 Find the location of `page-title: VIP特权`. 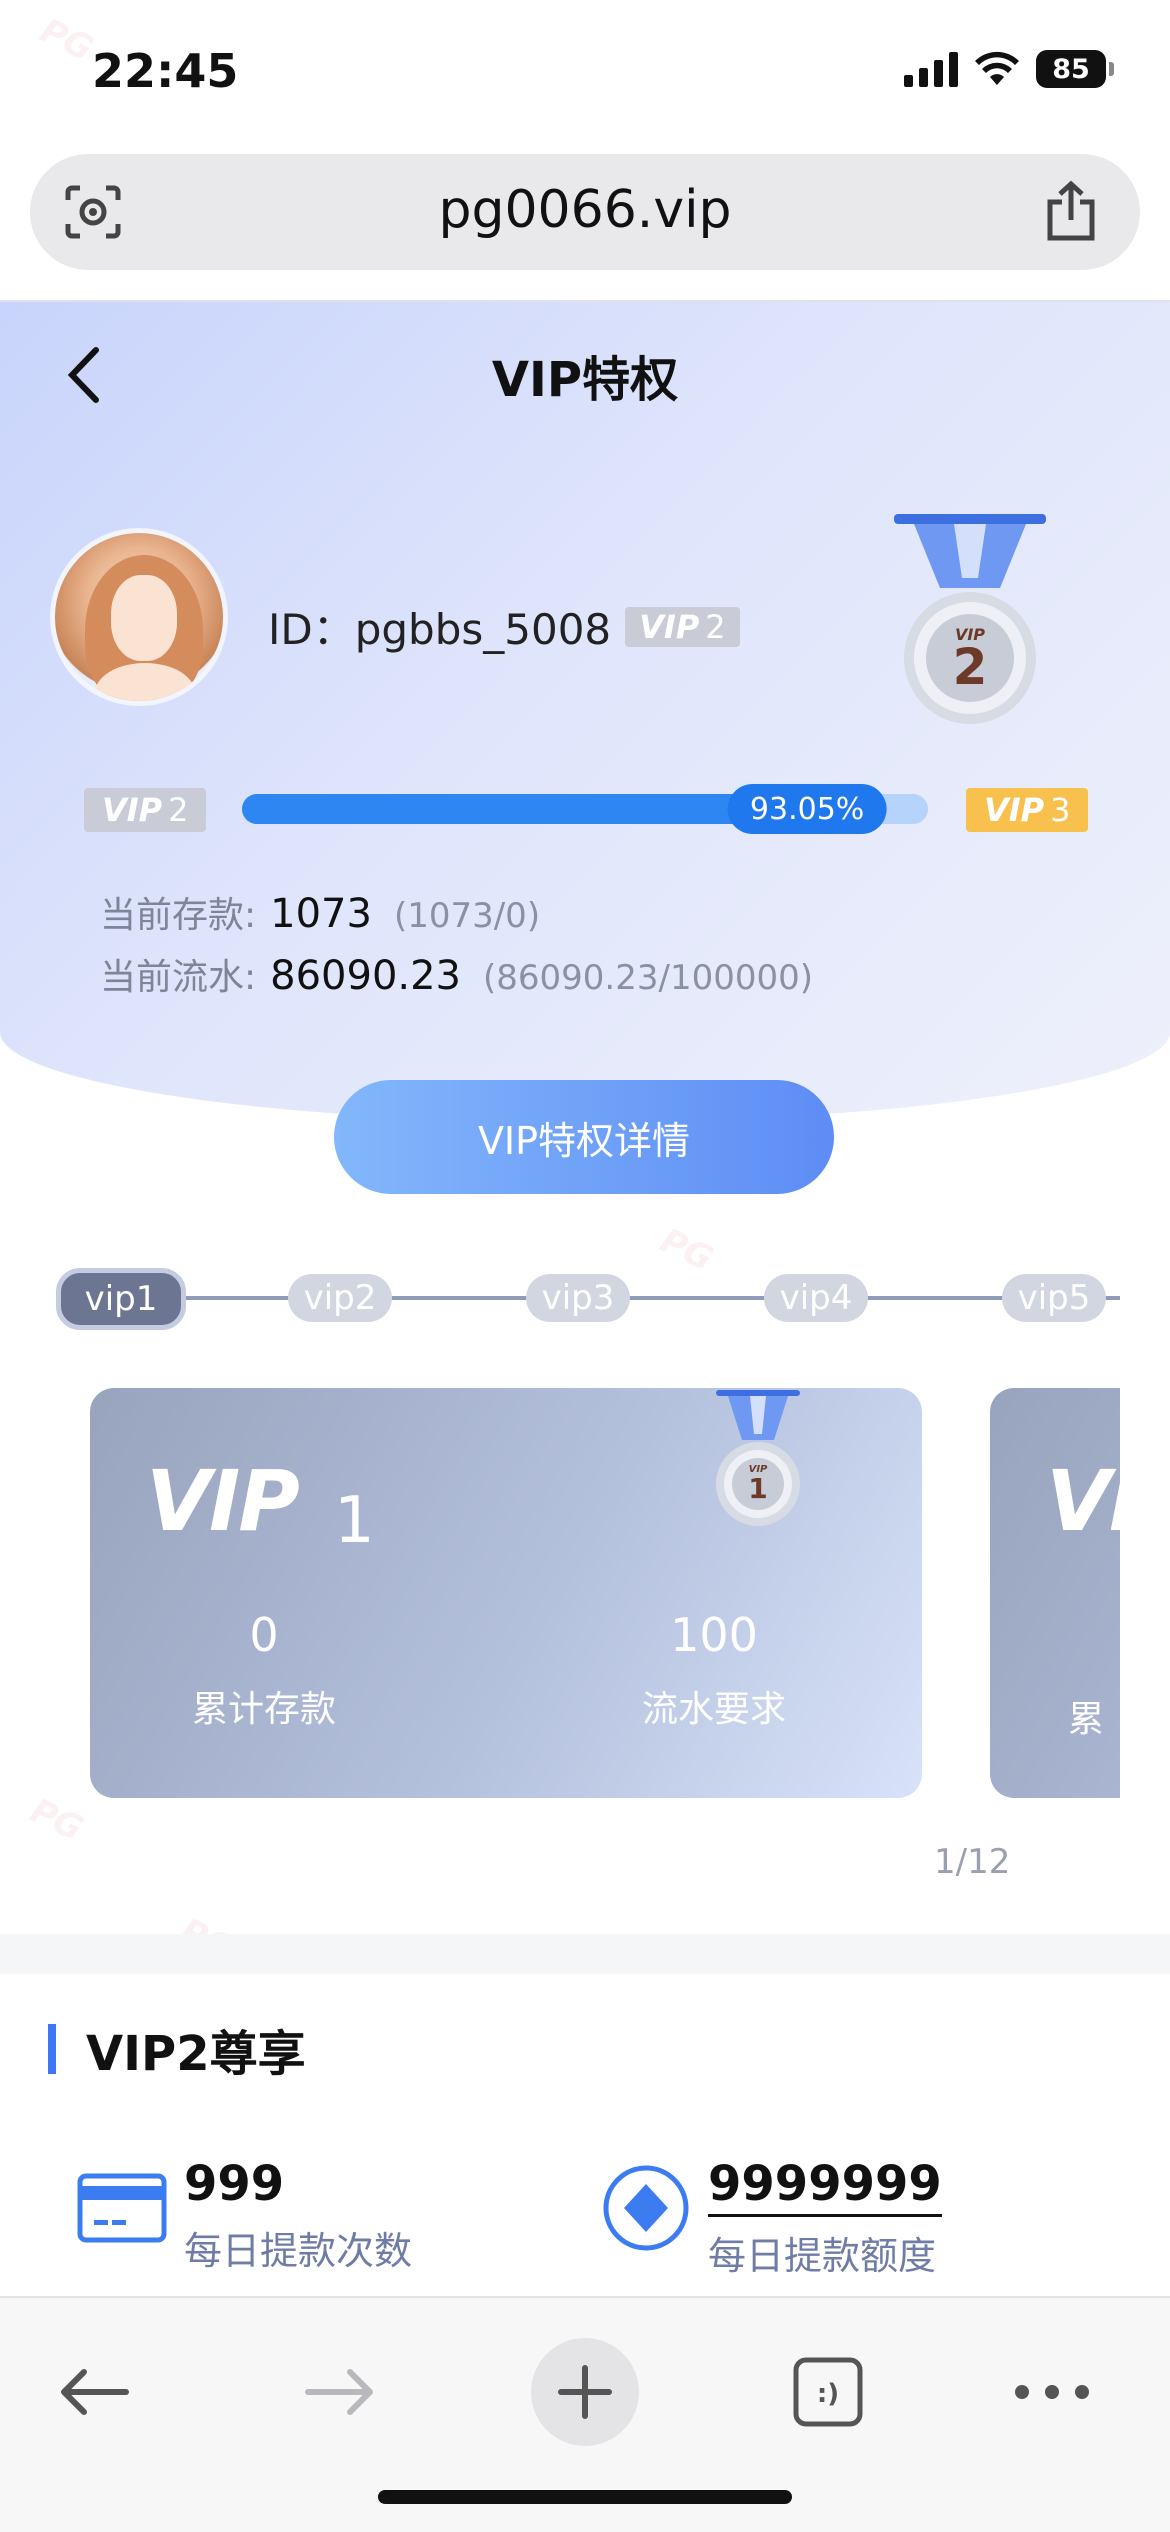

page-title: VIP特权 is located at coordinates (585, 380).